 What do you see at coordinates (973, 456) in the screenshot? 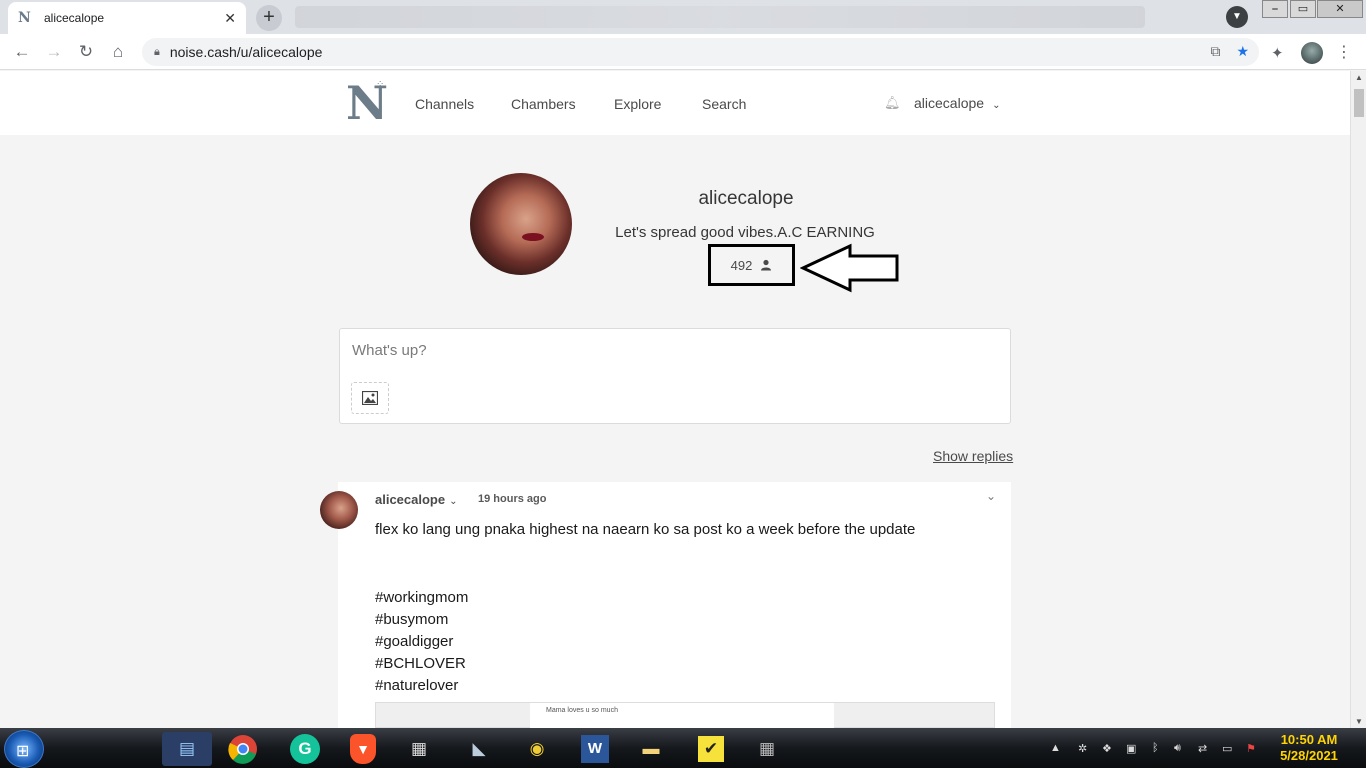
I see `show-replies-link: Show replies` at bounding box center [973, 456].